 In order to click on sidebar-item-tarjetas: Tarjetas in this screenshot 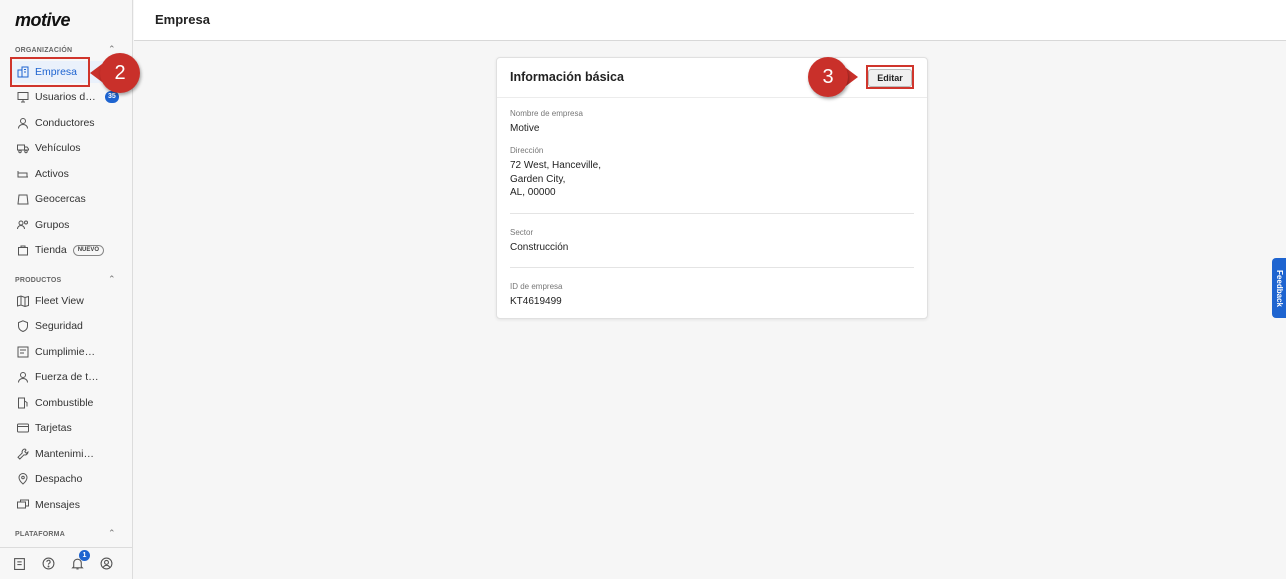, I will do `click(66, 428)`.